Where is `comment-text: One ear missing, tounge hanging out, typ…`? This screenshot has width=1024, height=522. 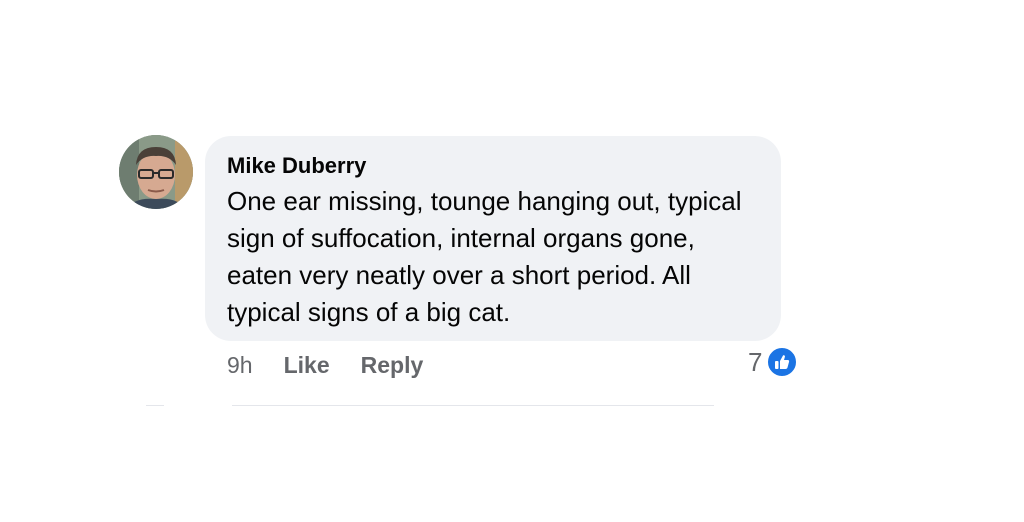
comment-text: One ear missing, tounge hanging out, typ… is located at coordinates (484, 256).